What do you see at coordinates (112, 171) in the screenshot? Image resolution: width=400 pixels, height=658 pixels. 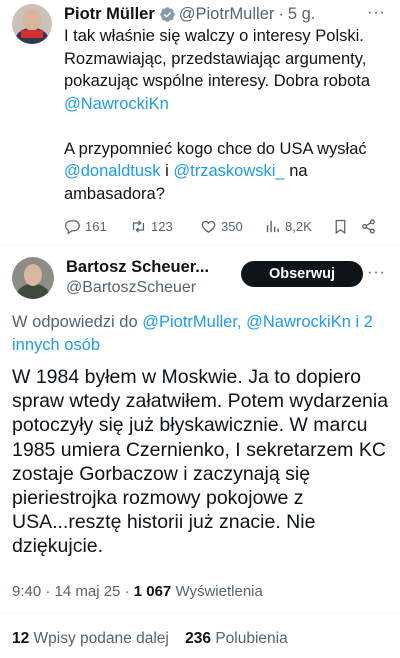 I see `mention-link: @donaldtusk` at bounding box center [112, 171].